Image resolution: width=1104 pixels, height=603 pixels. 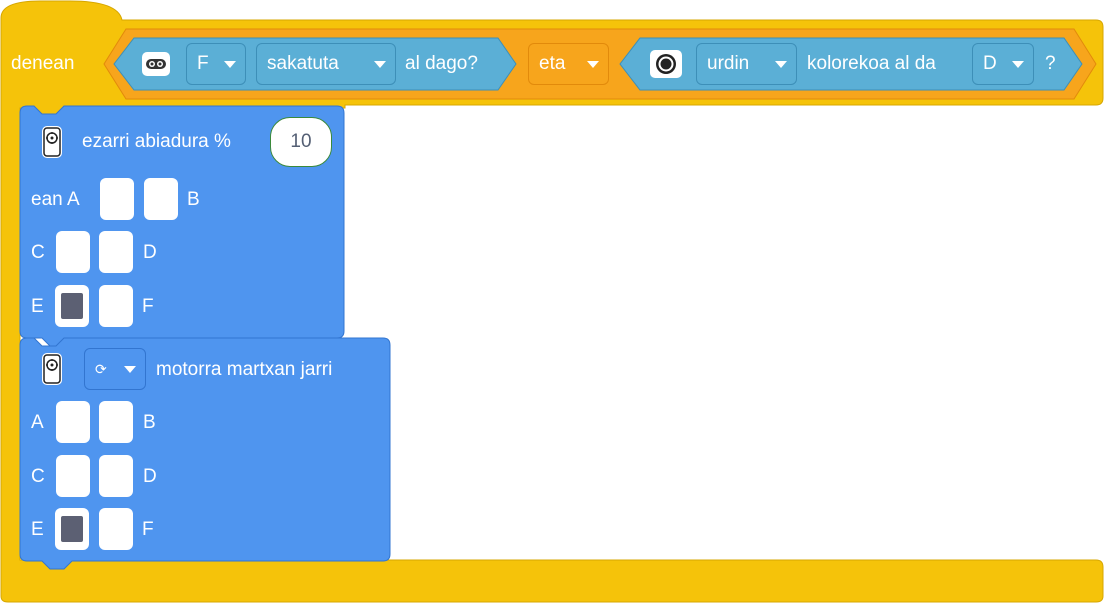 What do you see at coordinates (38, 476) in the screenshot?
I see `port-label-c: C` at bounding box center [38, 476].